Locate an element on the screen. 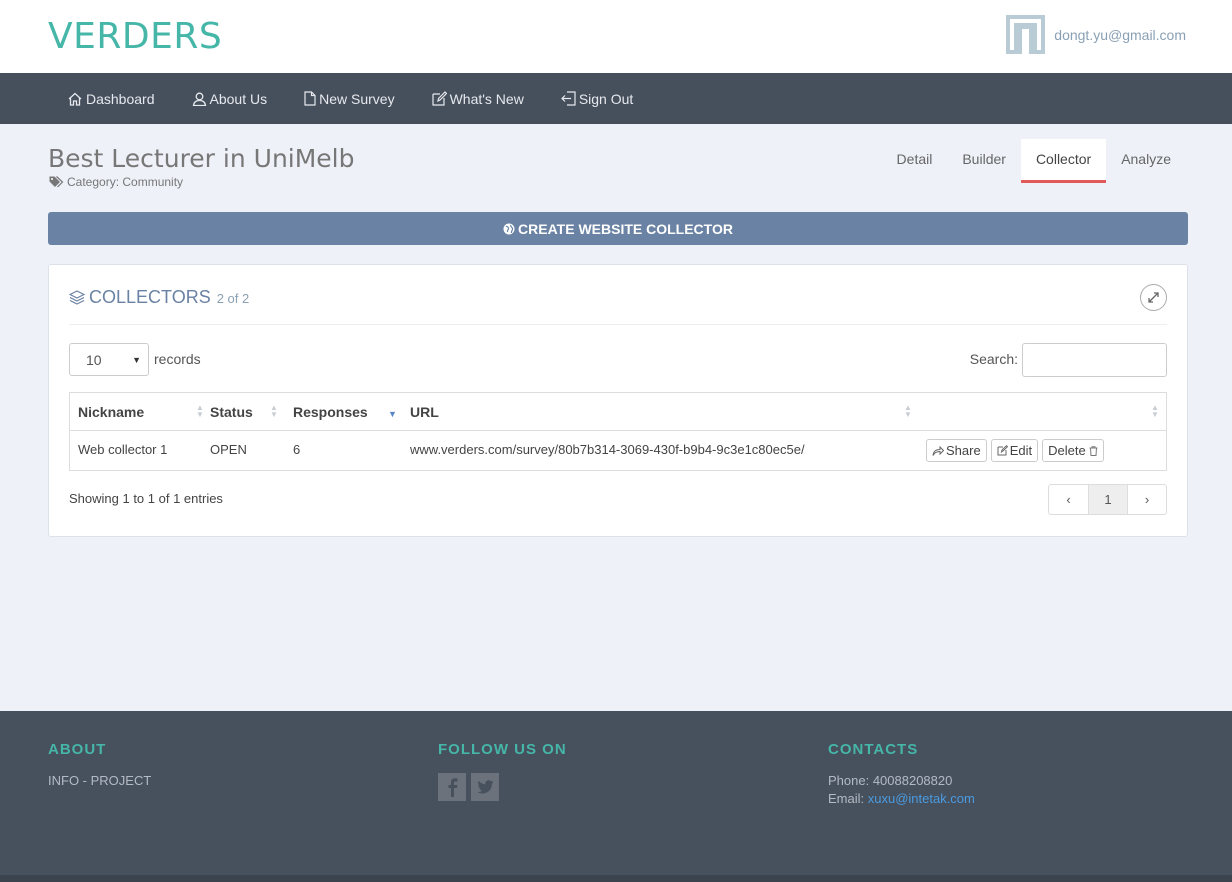  globe-icon is located at coordinates (509, 228).